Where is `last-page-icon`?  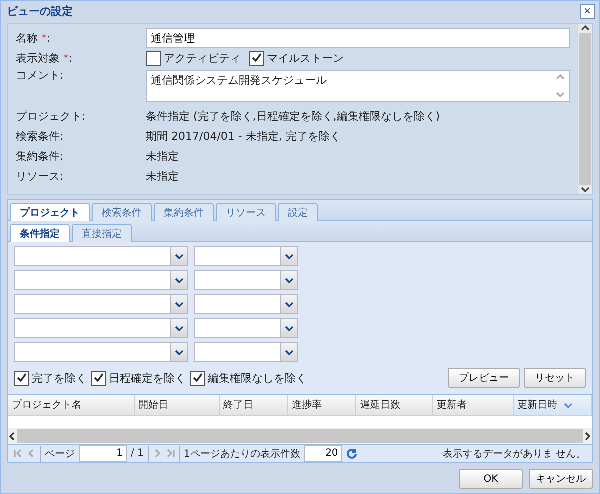 last-page-icon is located at coordinates (170, 453).